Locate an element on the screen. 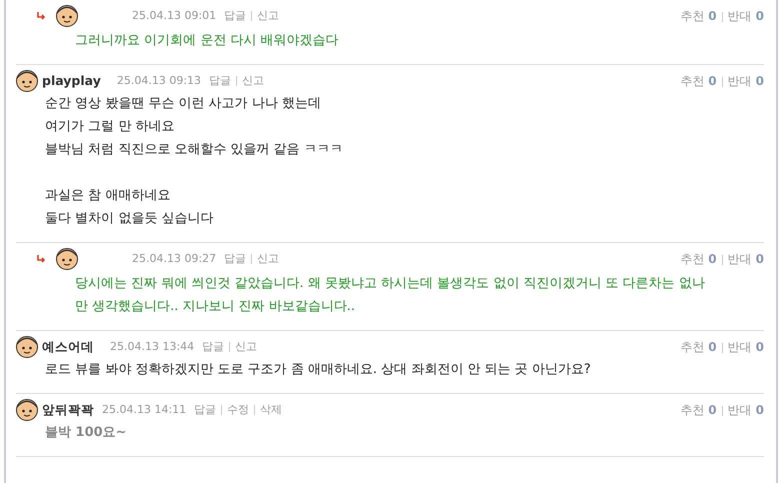 The height and width of the screenshot is (483, 780). action-link: 삭제 is located at coordinates (271, 409).